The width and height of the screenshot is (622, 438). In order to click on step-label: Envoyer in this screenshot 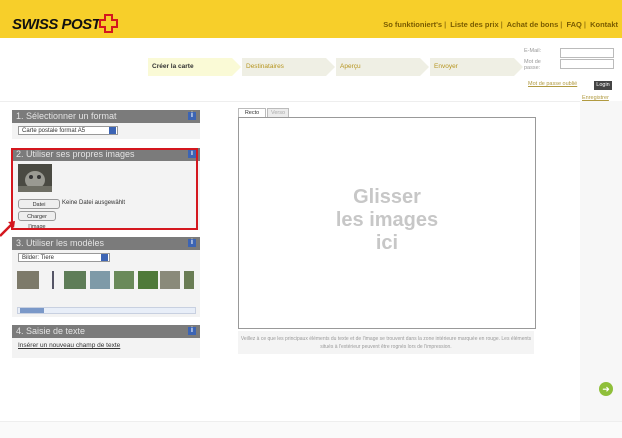, I will do `click(446, 66)`.